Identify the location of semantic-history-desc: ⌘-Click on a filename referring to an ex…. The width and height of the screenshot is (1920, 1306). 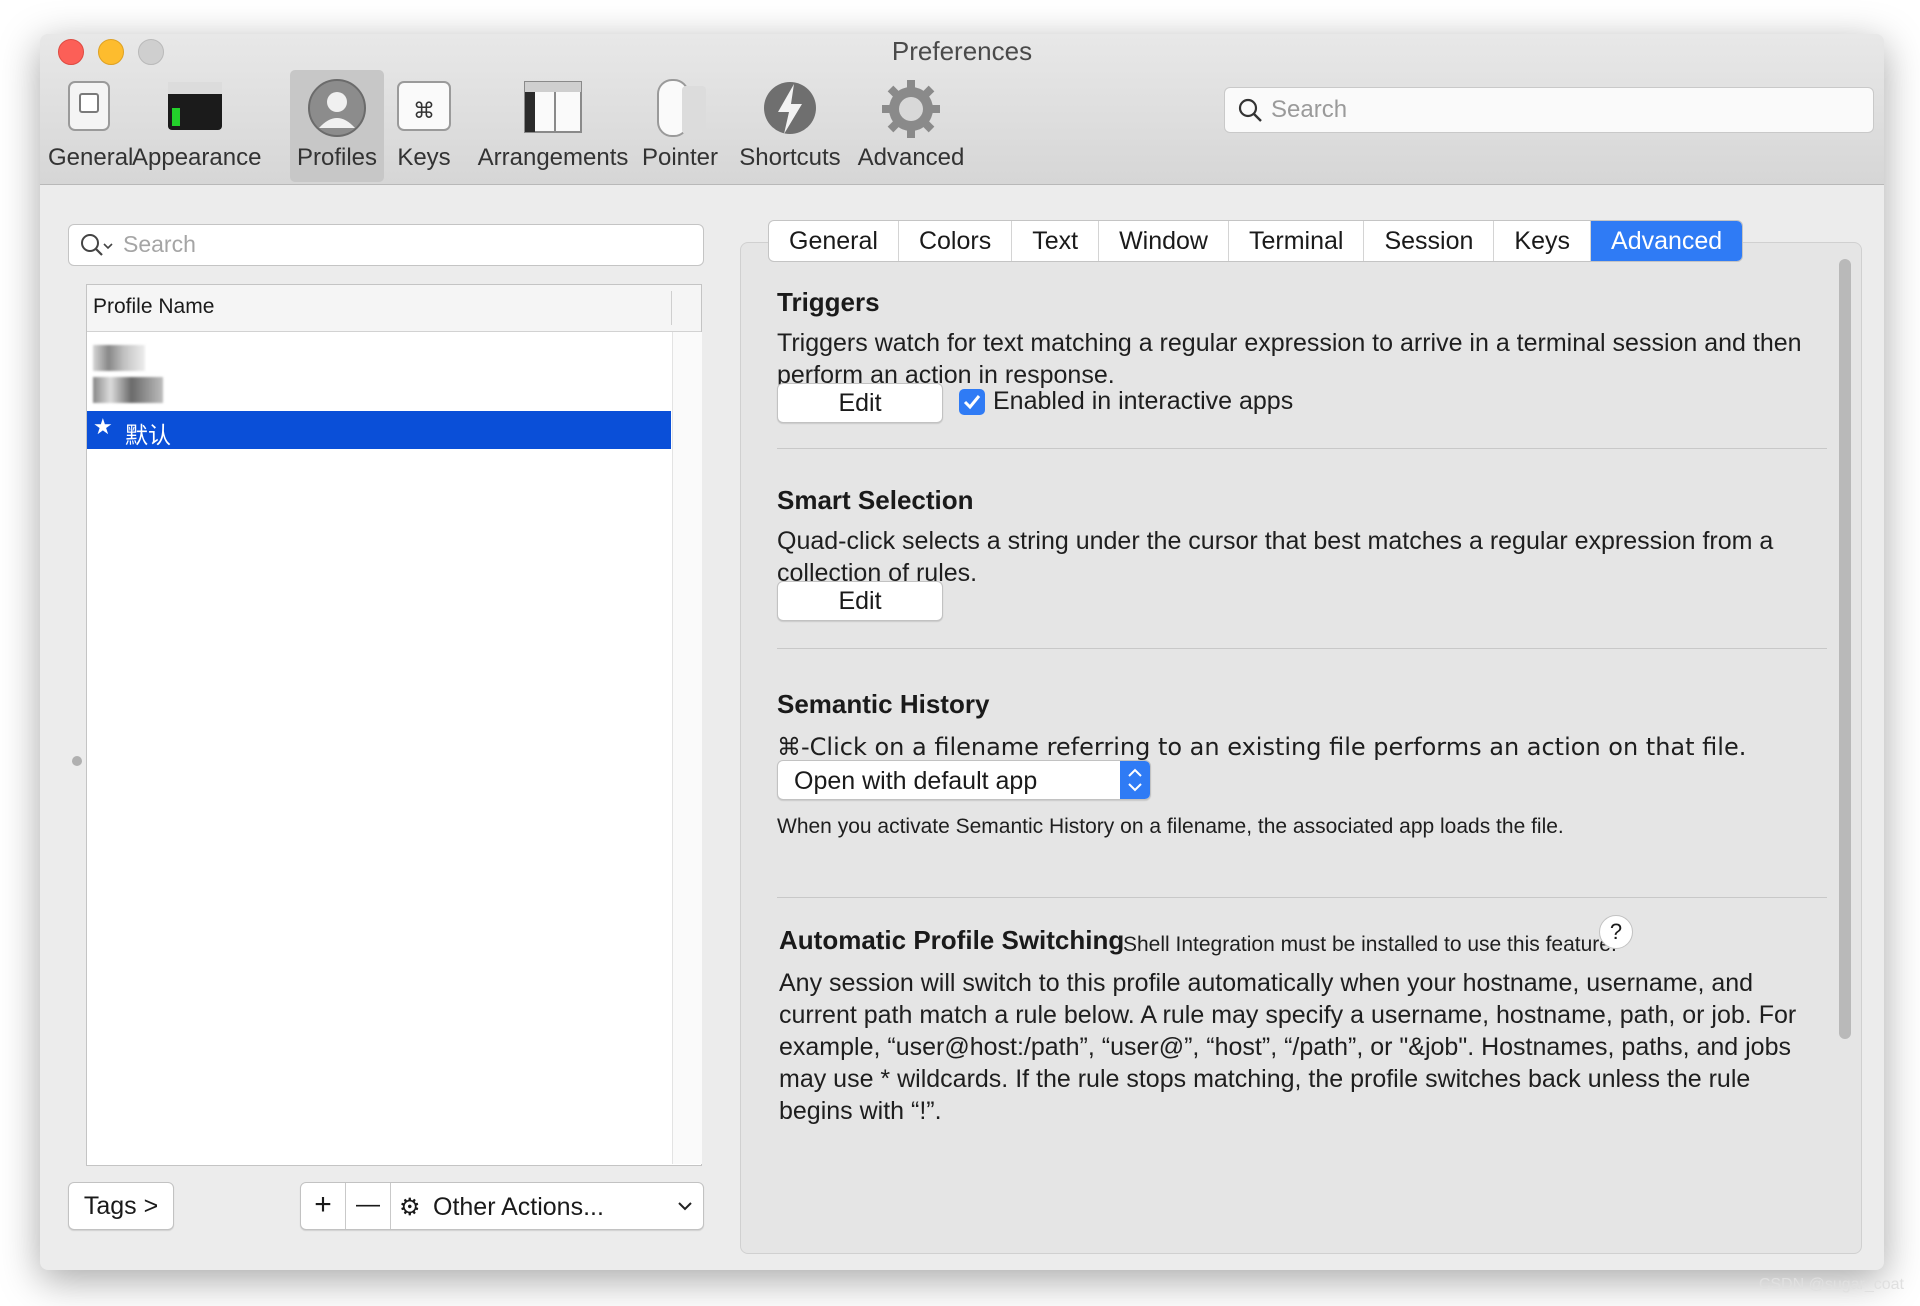
(1262, 747).